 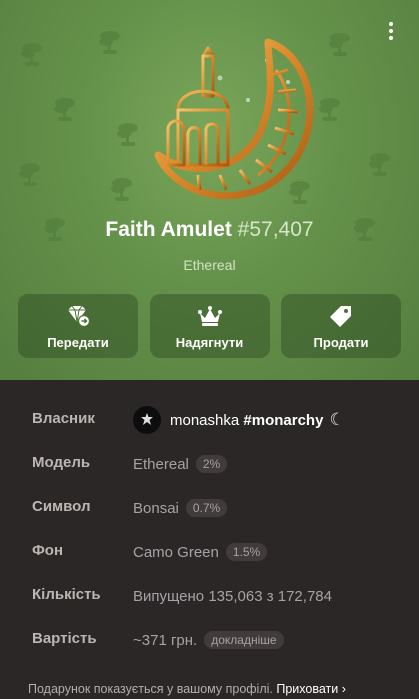 I want to click on gift-title: Faith Amulet #57,407, so click(x=209, y=230).